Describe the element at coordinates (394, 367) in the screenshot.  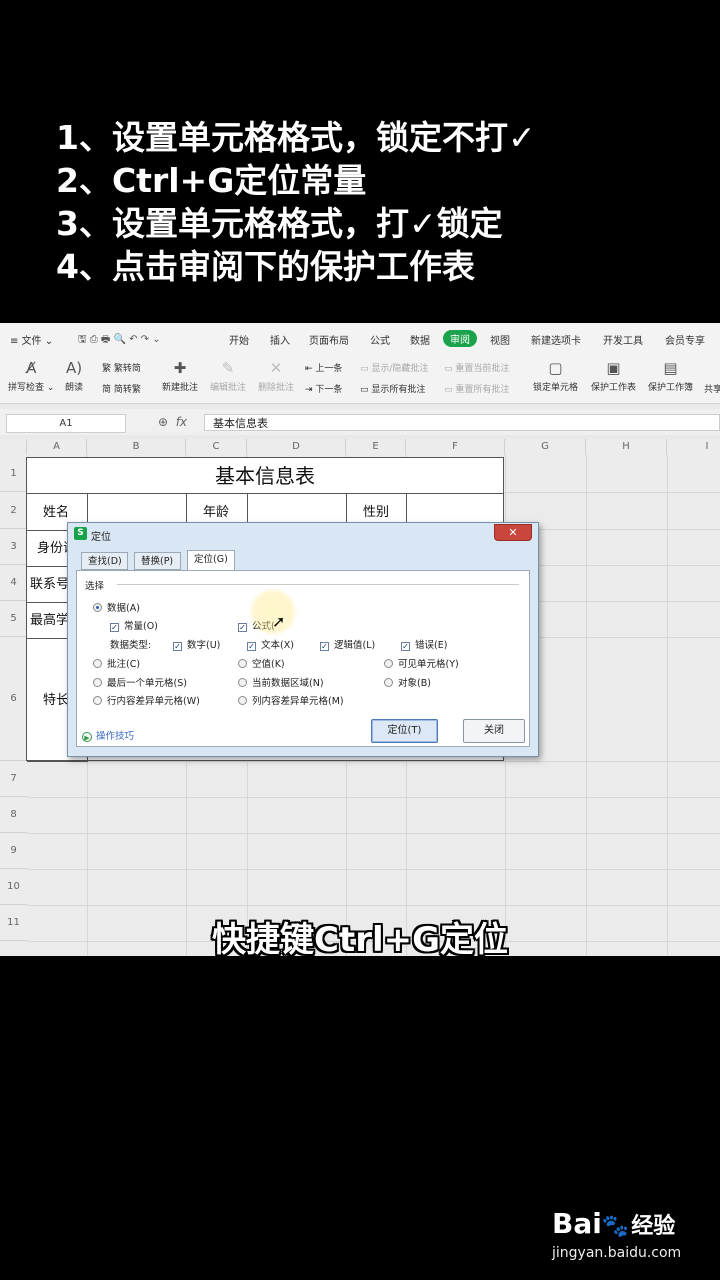
I see `show-hide-comment-button: ▭ 显示/隐藏批注` at that location.